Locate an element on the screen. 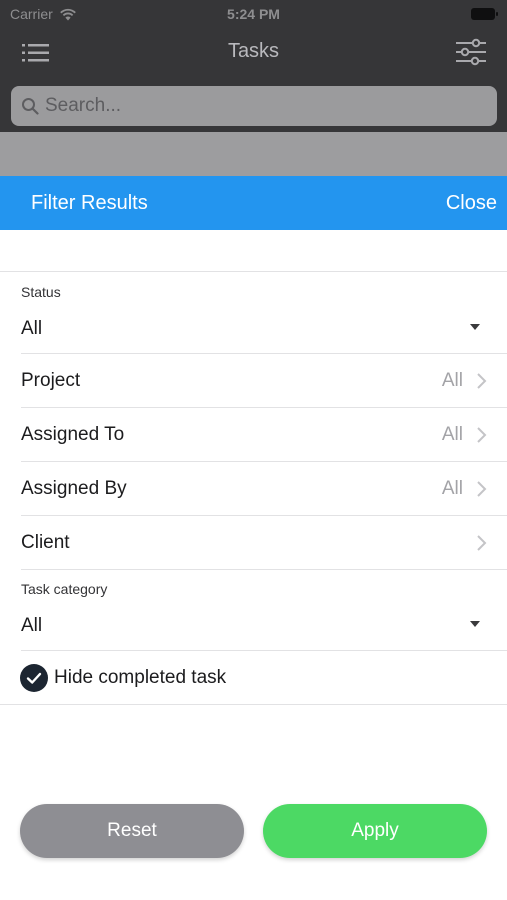 This screenshot has height=900, width=507. page-title: Tasks is located at coordinates (253, 51).